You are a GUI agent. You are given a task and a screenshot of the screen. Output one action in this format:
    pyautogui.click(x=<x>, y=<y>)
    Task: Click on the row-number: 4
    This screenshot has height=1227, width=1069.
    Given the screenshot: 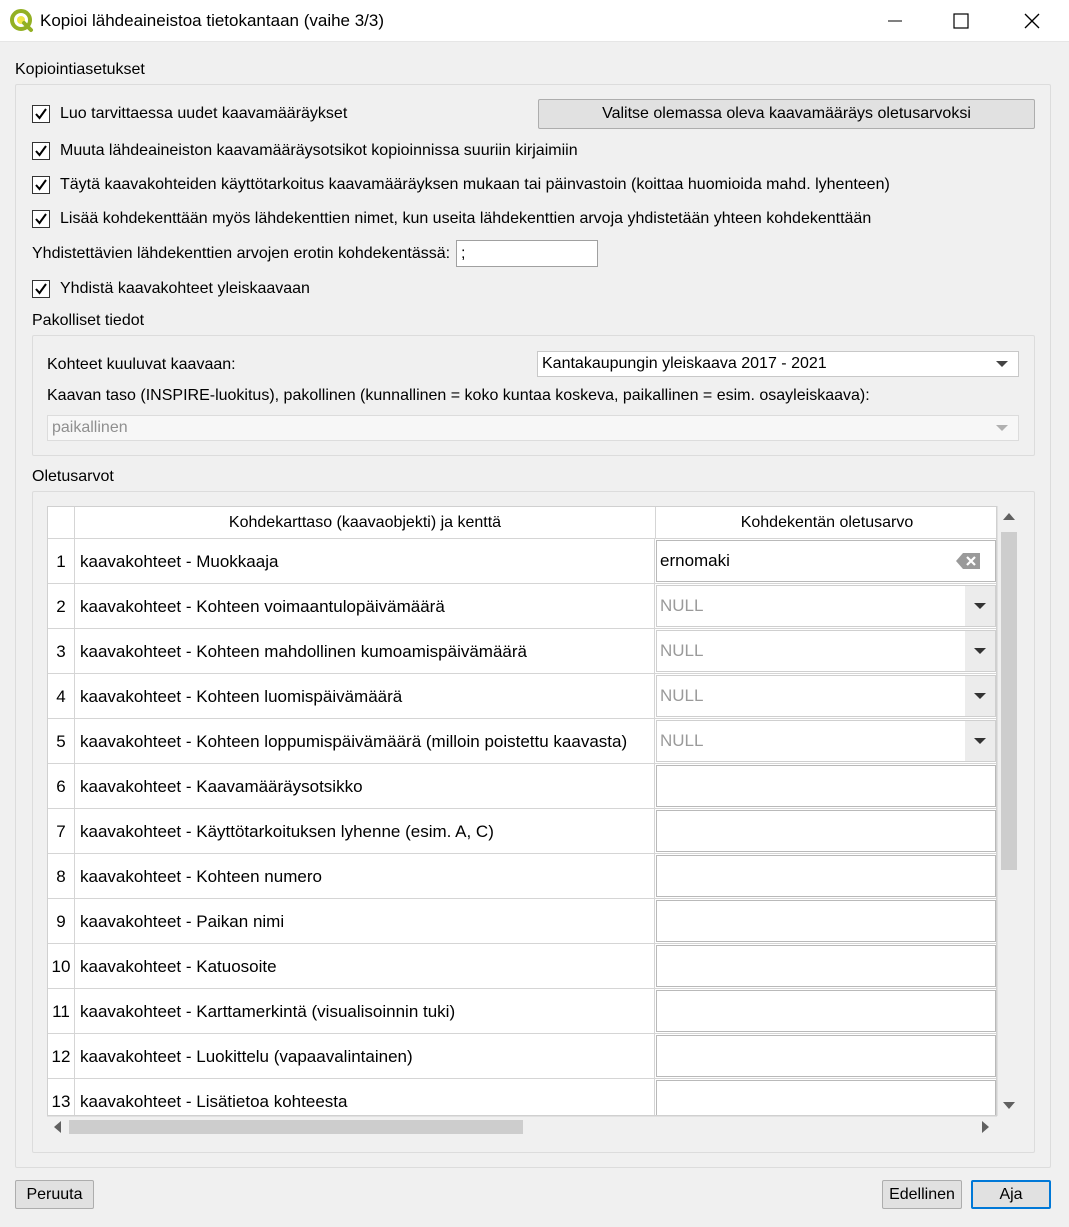 What is the action you would take?
    pyautogui.click(x=61, y=696)
    